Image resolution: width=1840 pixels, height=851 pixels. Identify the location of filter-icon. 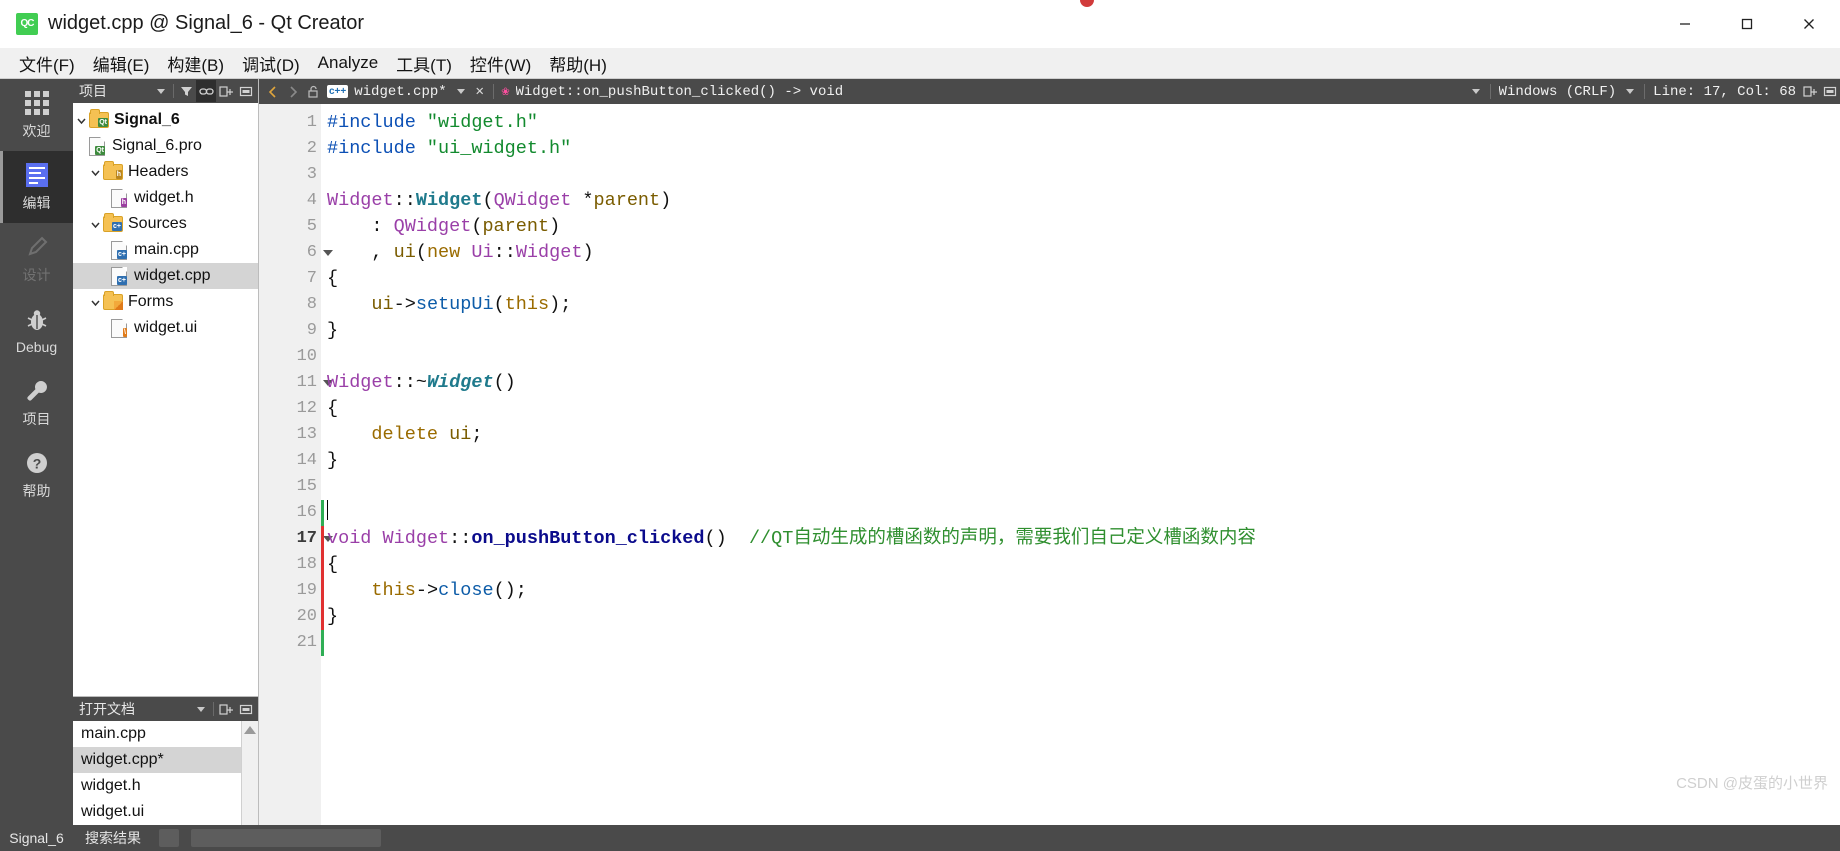
(186, 91).